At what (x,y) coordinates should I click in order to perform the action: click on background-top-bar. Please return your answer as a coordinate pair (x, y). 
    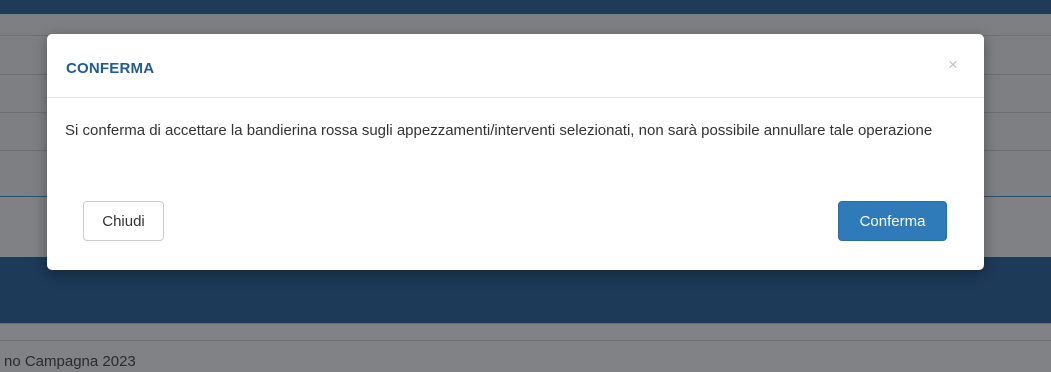
    Looking at the image, I should click on (525, 7).